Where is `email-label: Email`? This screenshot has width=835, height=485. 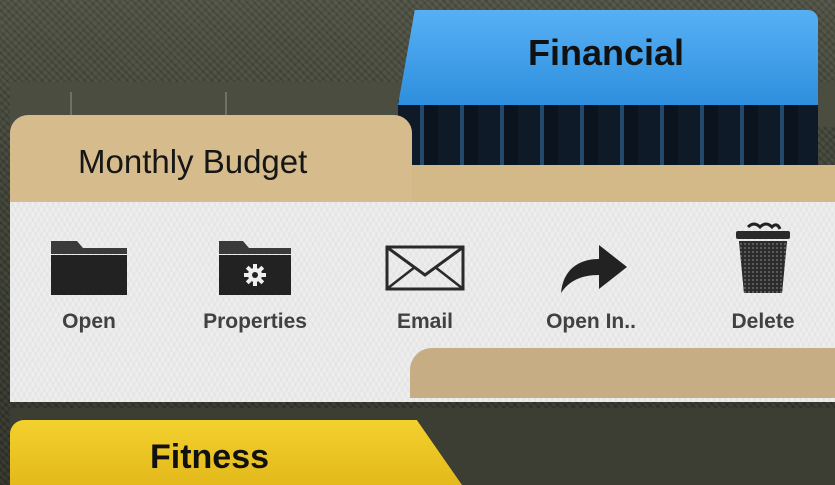 email-label: Email is located at coordinates (425, 321).